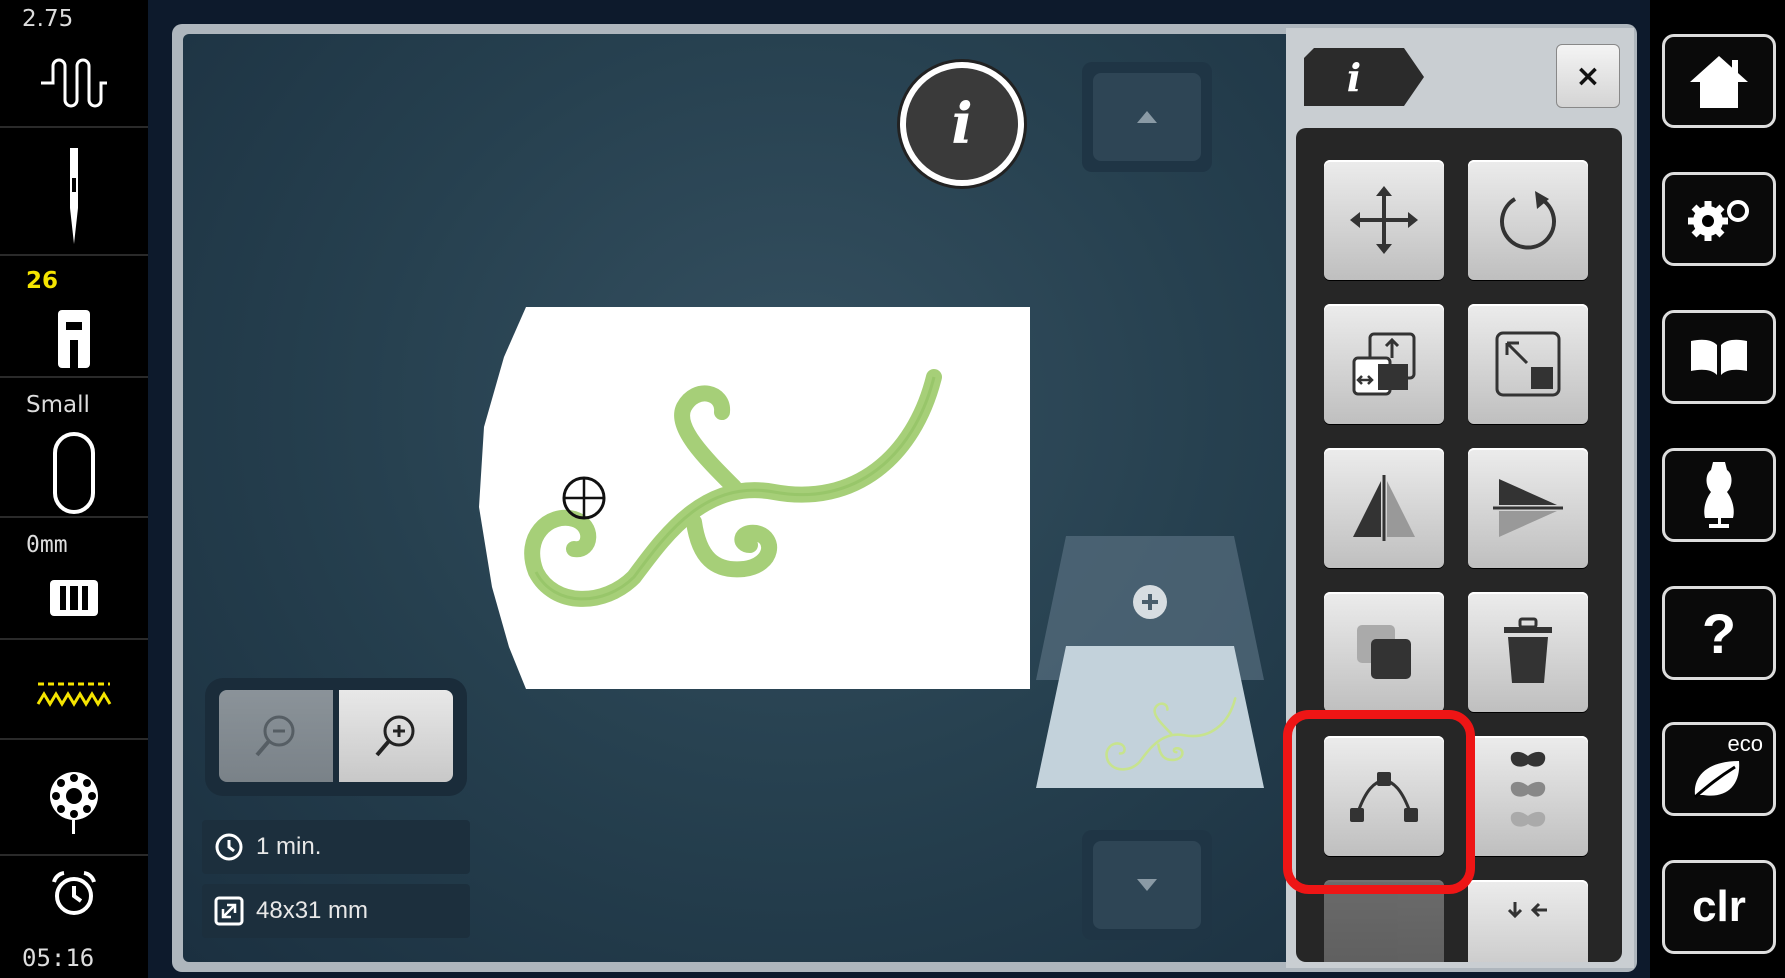 The height and width of the screenshot is (978, 1785). I want to click on embroidery-design, so click(752, 498).